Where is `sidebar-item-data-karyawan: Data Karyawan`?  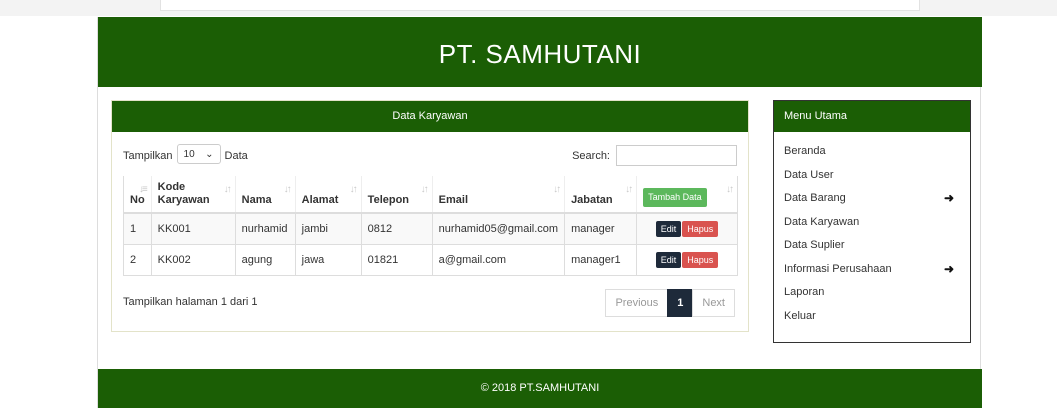
sidebar-item-data-karyawan: Data Karyawan is located at coordinates (872, 226).